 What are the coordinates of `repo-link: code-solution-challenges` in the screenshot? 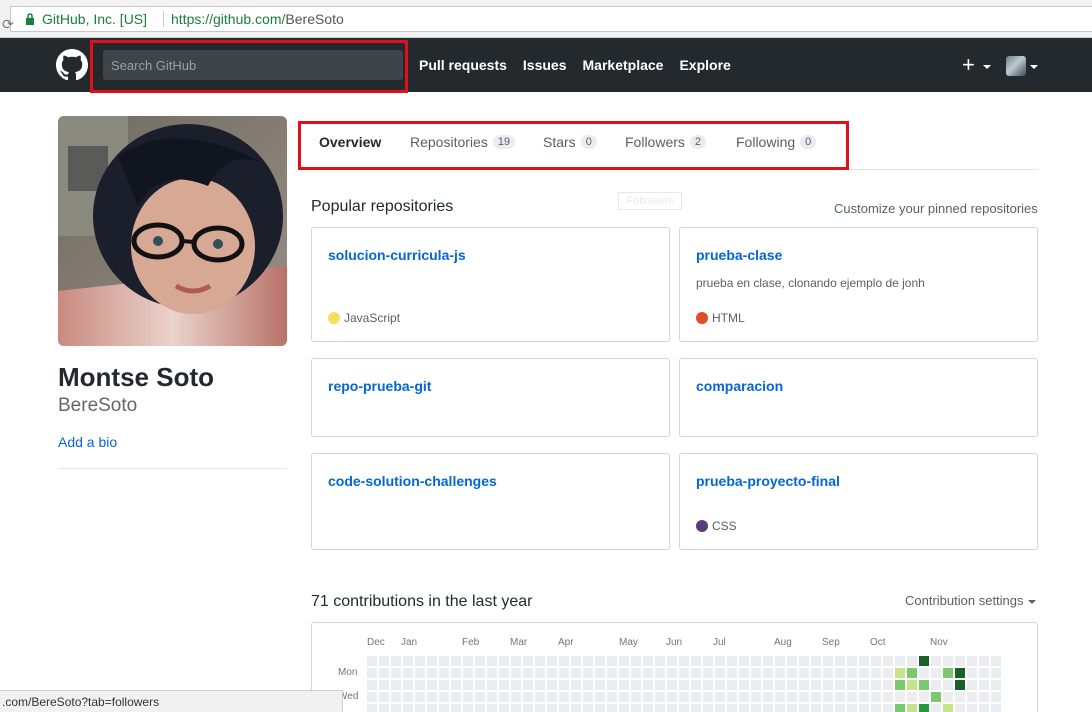 It's located at (412, 481).